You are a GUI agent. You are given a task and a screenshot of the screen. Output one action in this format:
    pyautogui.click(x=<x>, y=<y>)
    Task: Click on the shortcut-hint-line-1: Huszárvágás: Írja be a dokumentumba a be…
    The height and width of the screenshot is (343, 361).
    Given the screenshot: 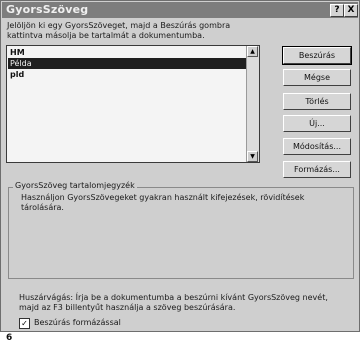 What is the action you would take?
    pyautogui.click(x=173, y=297)
    